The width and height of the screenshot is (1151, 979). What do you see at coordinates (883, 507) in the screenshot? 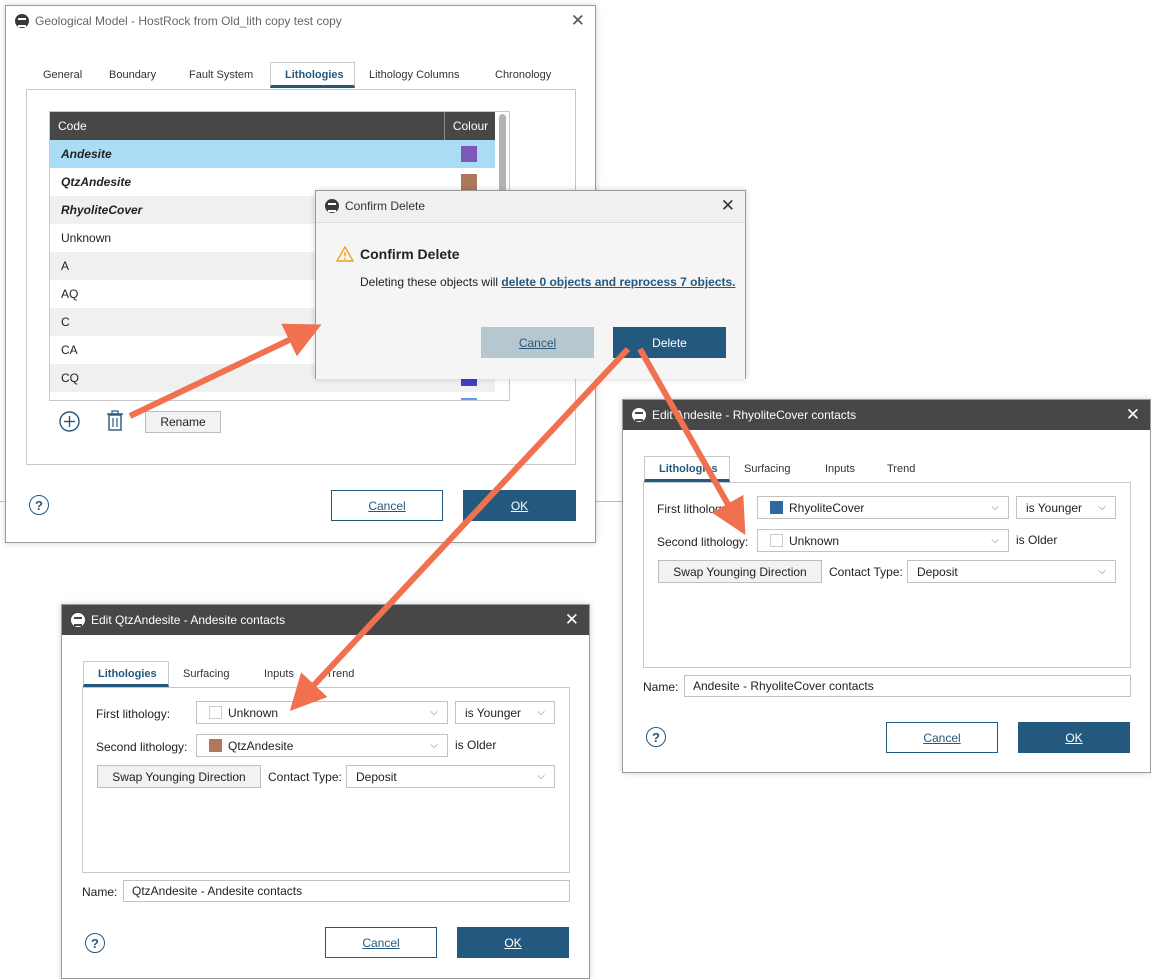
I see `first-lithology-select: RhyoliteCover ⌵` at bounding box center [883, 507].